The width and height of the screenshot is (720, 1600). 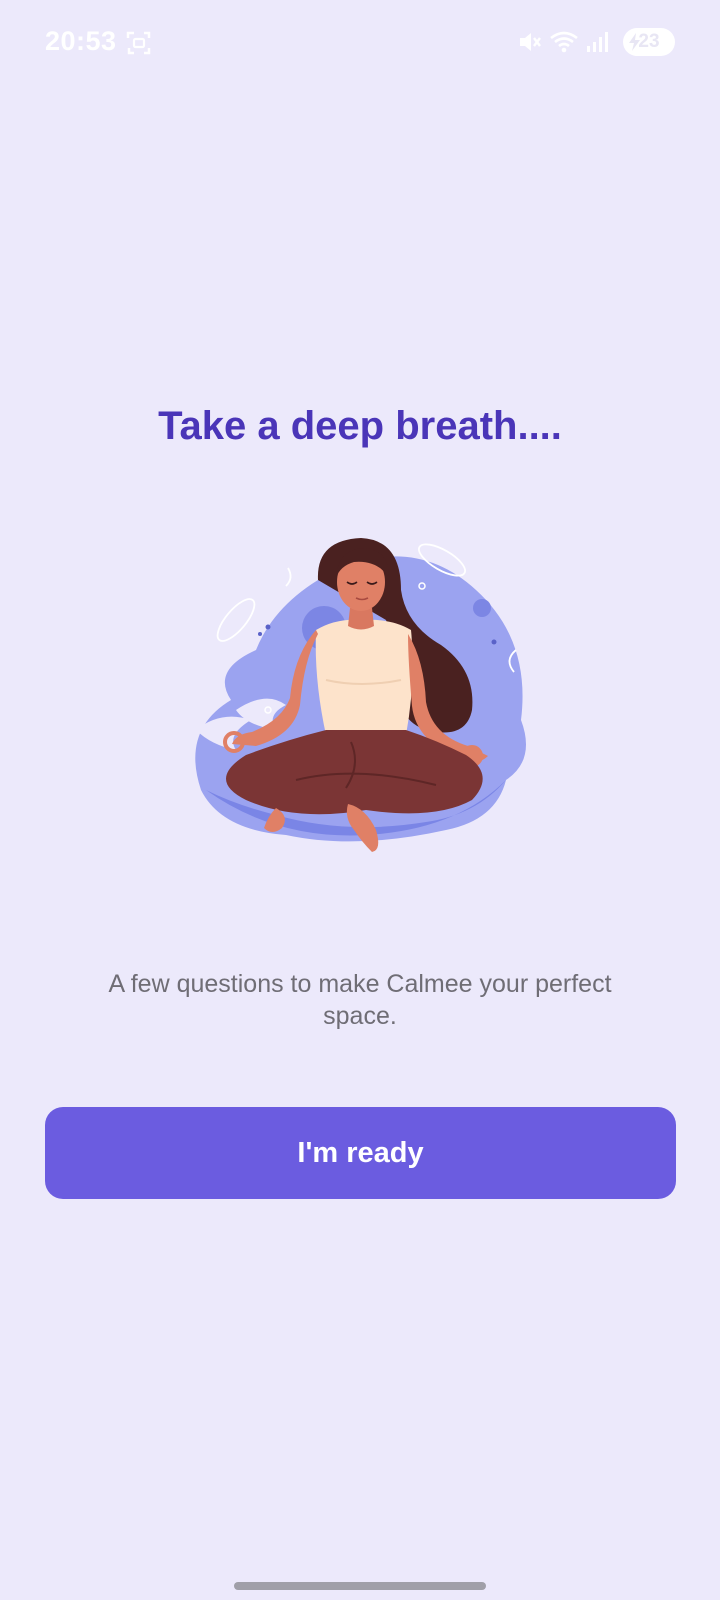 I want to click on signal-icon, so click(x=597, y=42).